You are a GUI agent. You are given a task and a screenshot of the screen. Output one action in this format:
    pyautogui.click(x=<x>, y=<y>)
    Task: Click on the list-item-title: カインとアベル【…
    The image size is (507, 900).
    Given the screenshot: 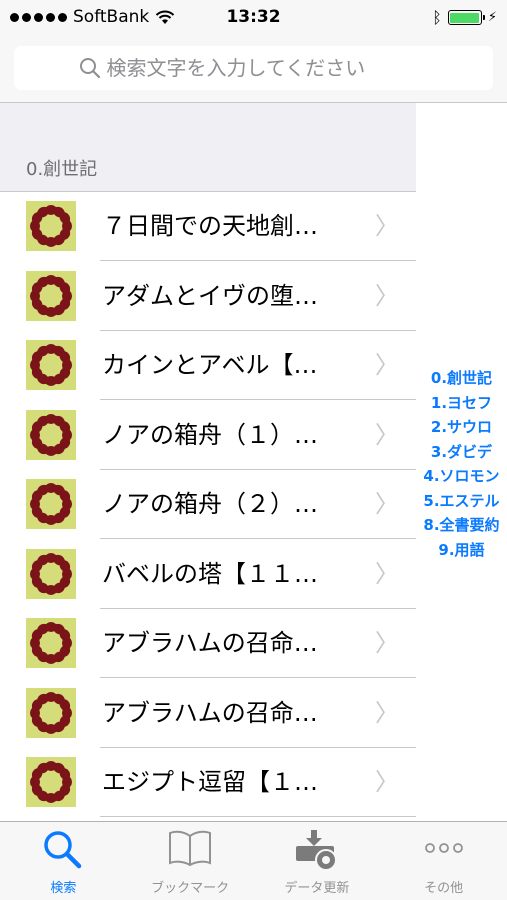 What is the action you would take?
    pyautogui.click(x=210, y=365)
    